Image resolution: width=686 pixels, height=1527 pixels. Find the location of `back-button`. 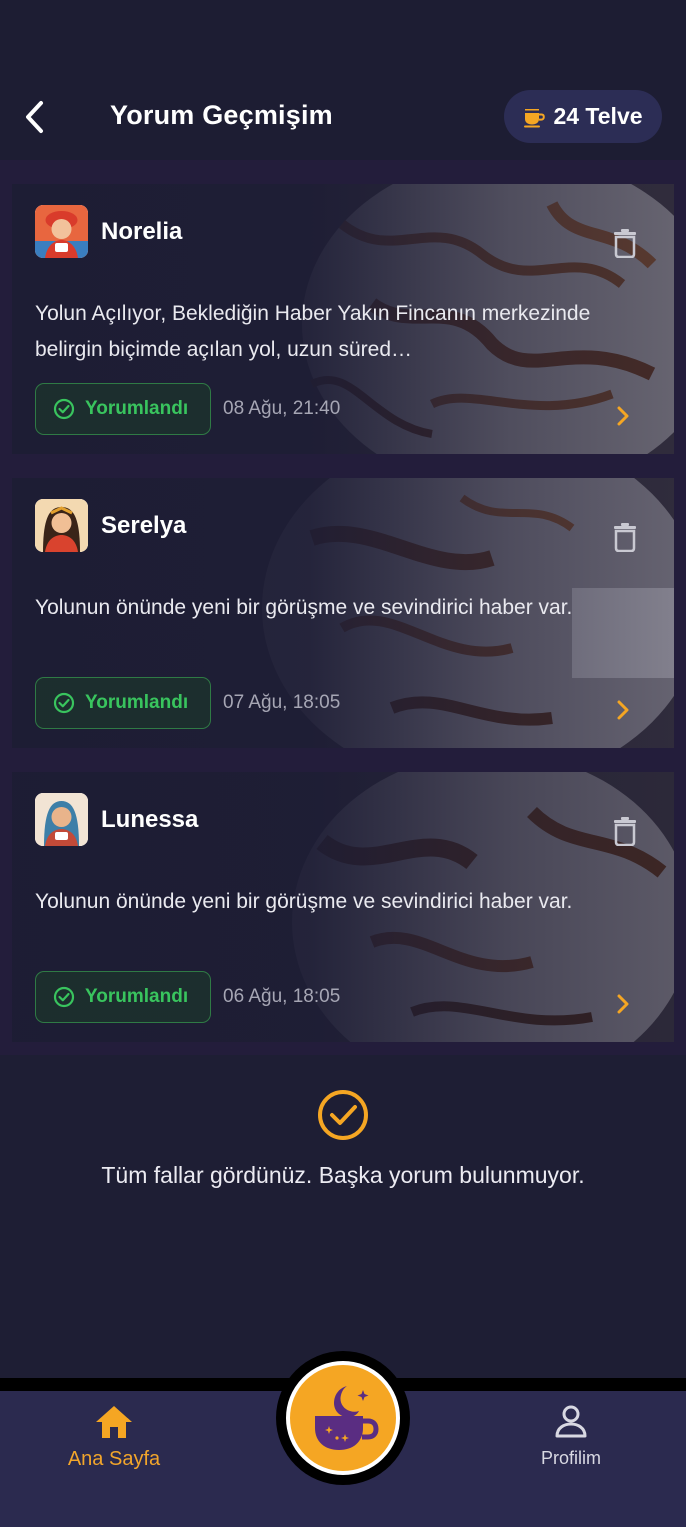

back-button is located at coordinates (34, 117).